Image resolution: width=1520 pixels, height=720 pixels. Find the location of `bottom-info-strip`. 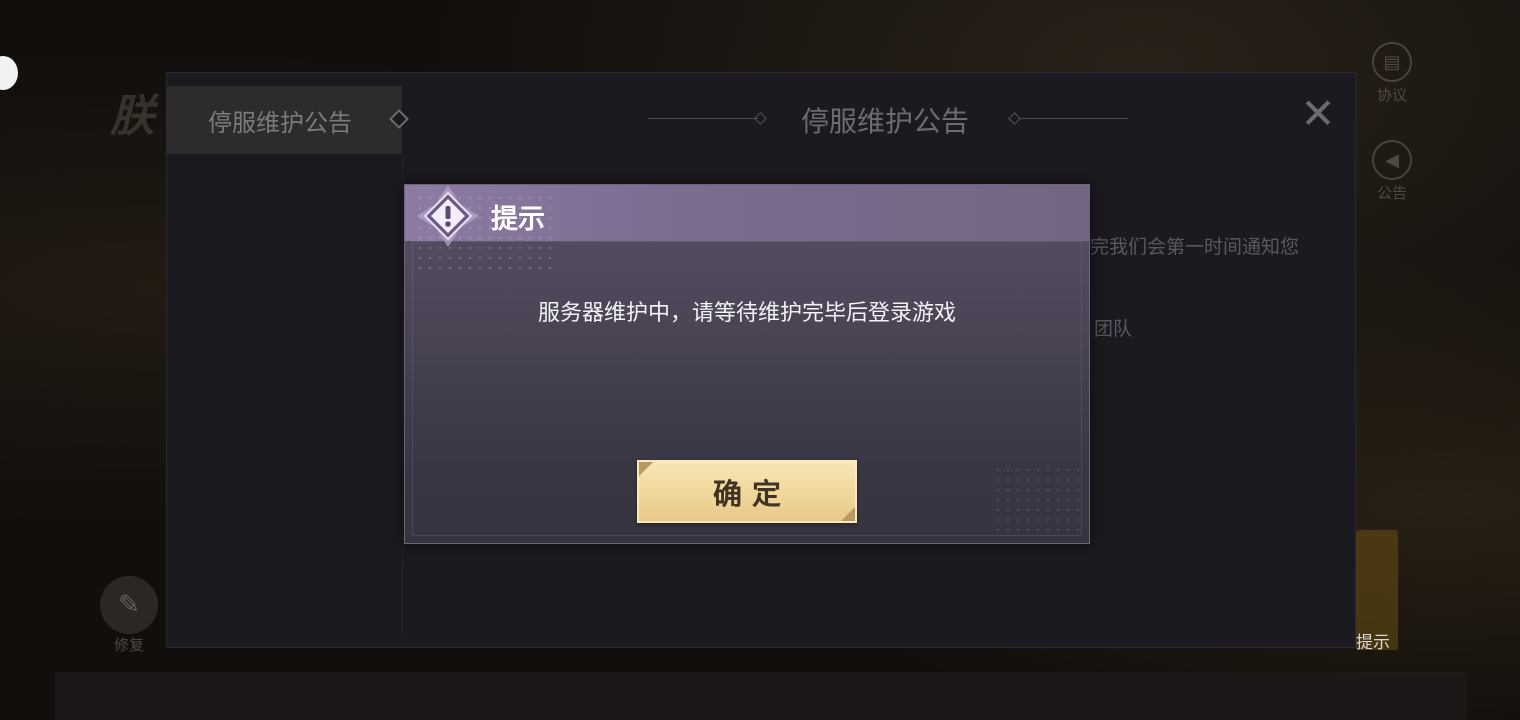

bottom-info-strip is located at coordinates (761, 696).